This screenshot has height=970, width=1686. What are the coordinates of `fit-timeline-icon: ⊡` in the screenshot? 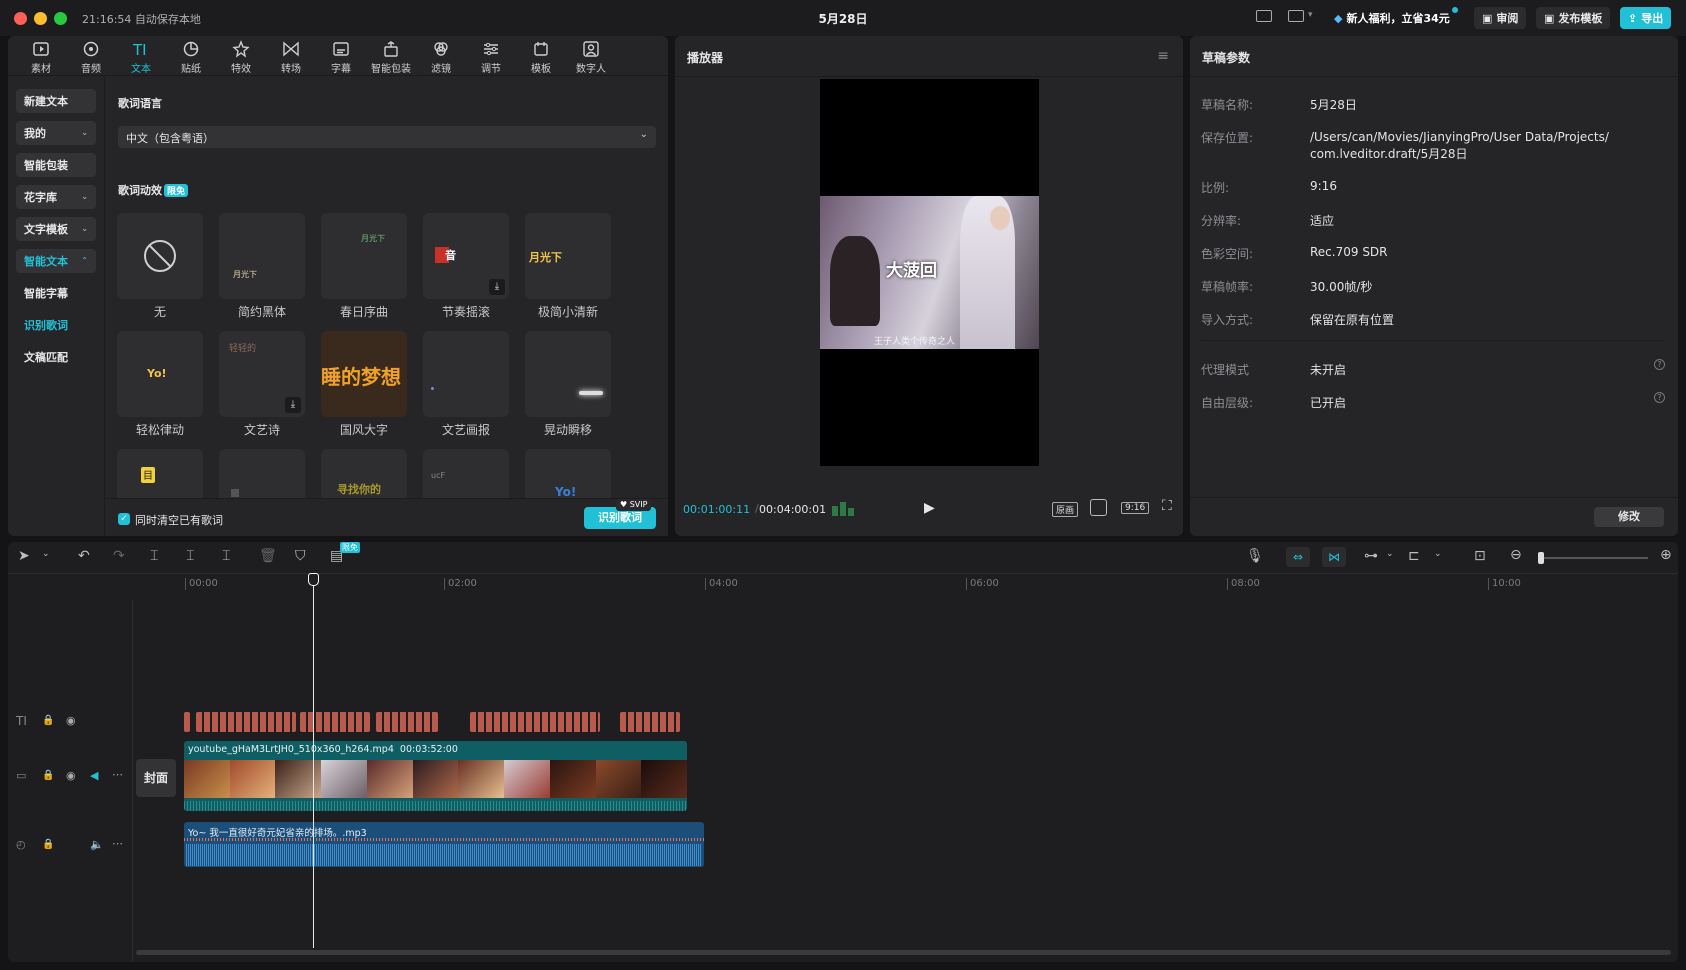 It's located at (1480, 556).